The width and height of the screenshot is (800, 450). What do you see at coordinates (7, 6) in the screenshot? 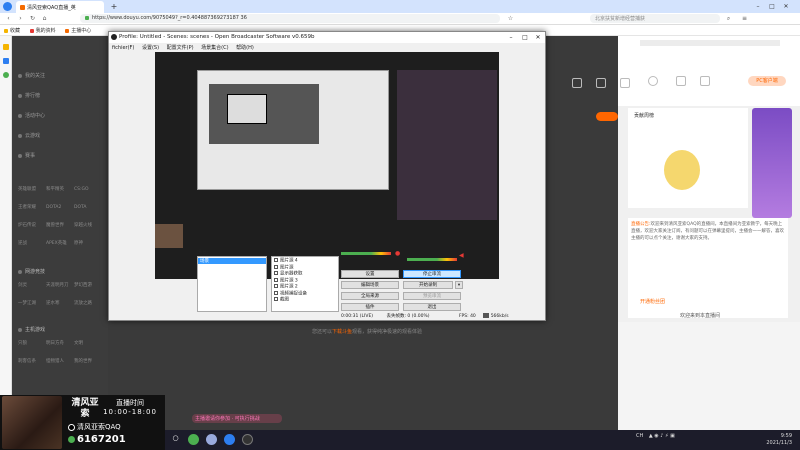
I see `browser-logo-icon` at bounding box center [7, 6].